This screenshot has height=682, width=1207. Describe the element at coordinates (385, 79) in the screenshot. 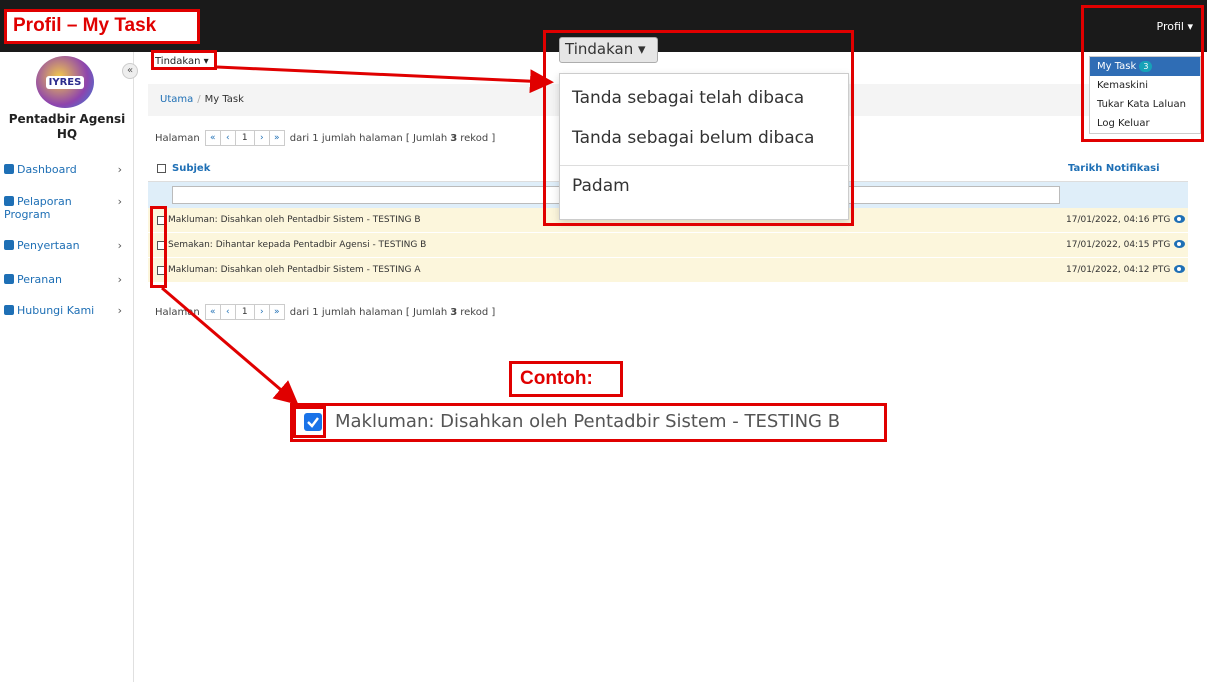

I see `arrow-to-tindakan-dropdown` at that location.